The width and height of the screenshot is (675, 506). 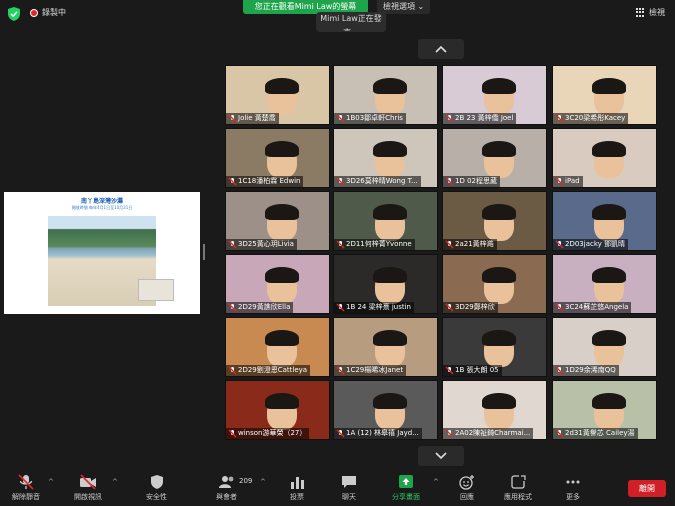 What do you see at coordinates (467, 488) in the screenshot?
I see `reactions-button: 回應` at bounding box center [467, 488].